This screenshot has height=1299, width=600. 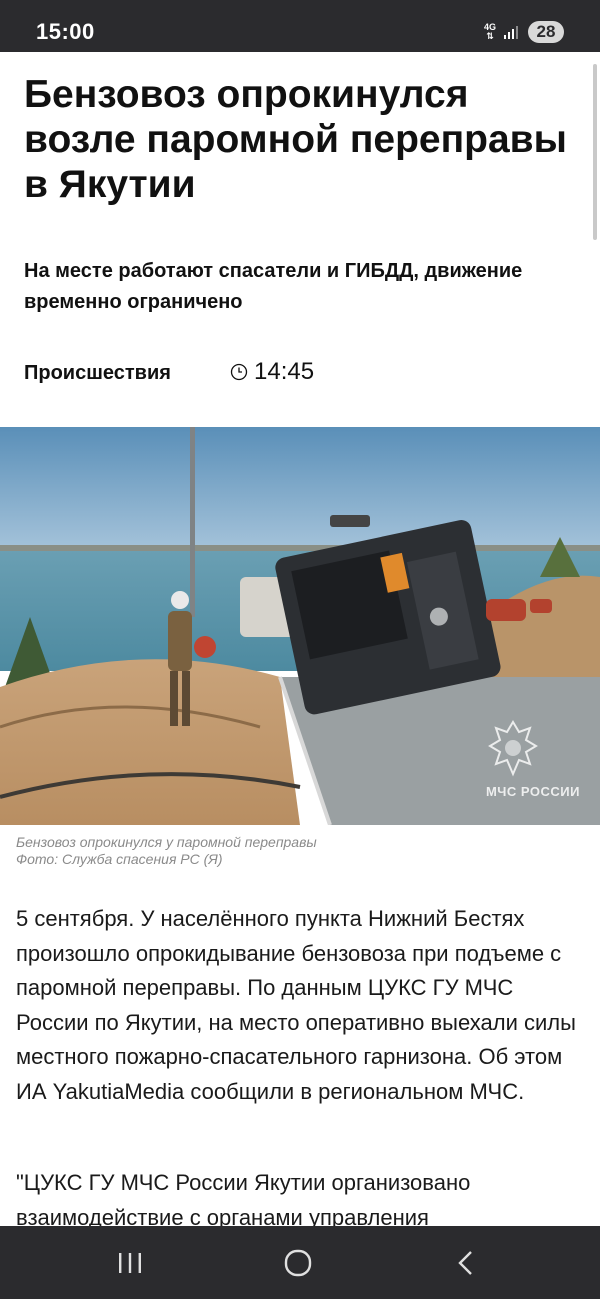 I want to click on caption-credit: Фото: Служба спасения РС (Я), so click(x=119, y=859).